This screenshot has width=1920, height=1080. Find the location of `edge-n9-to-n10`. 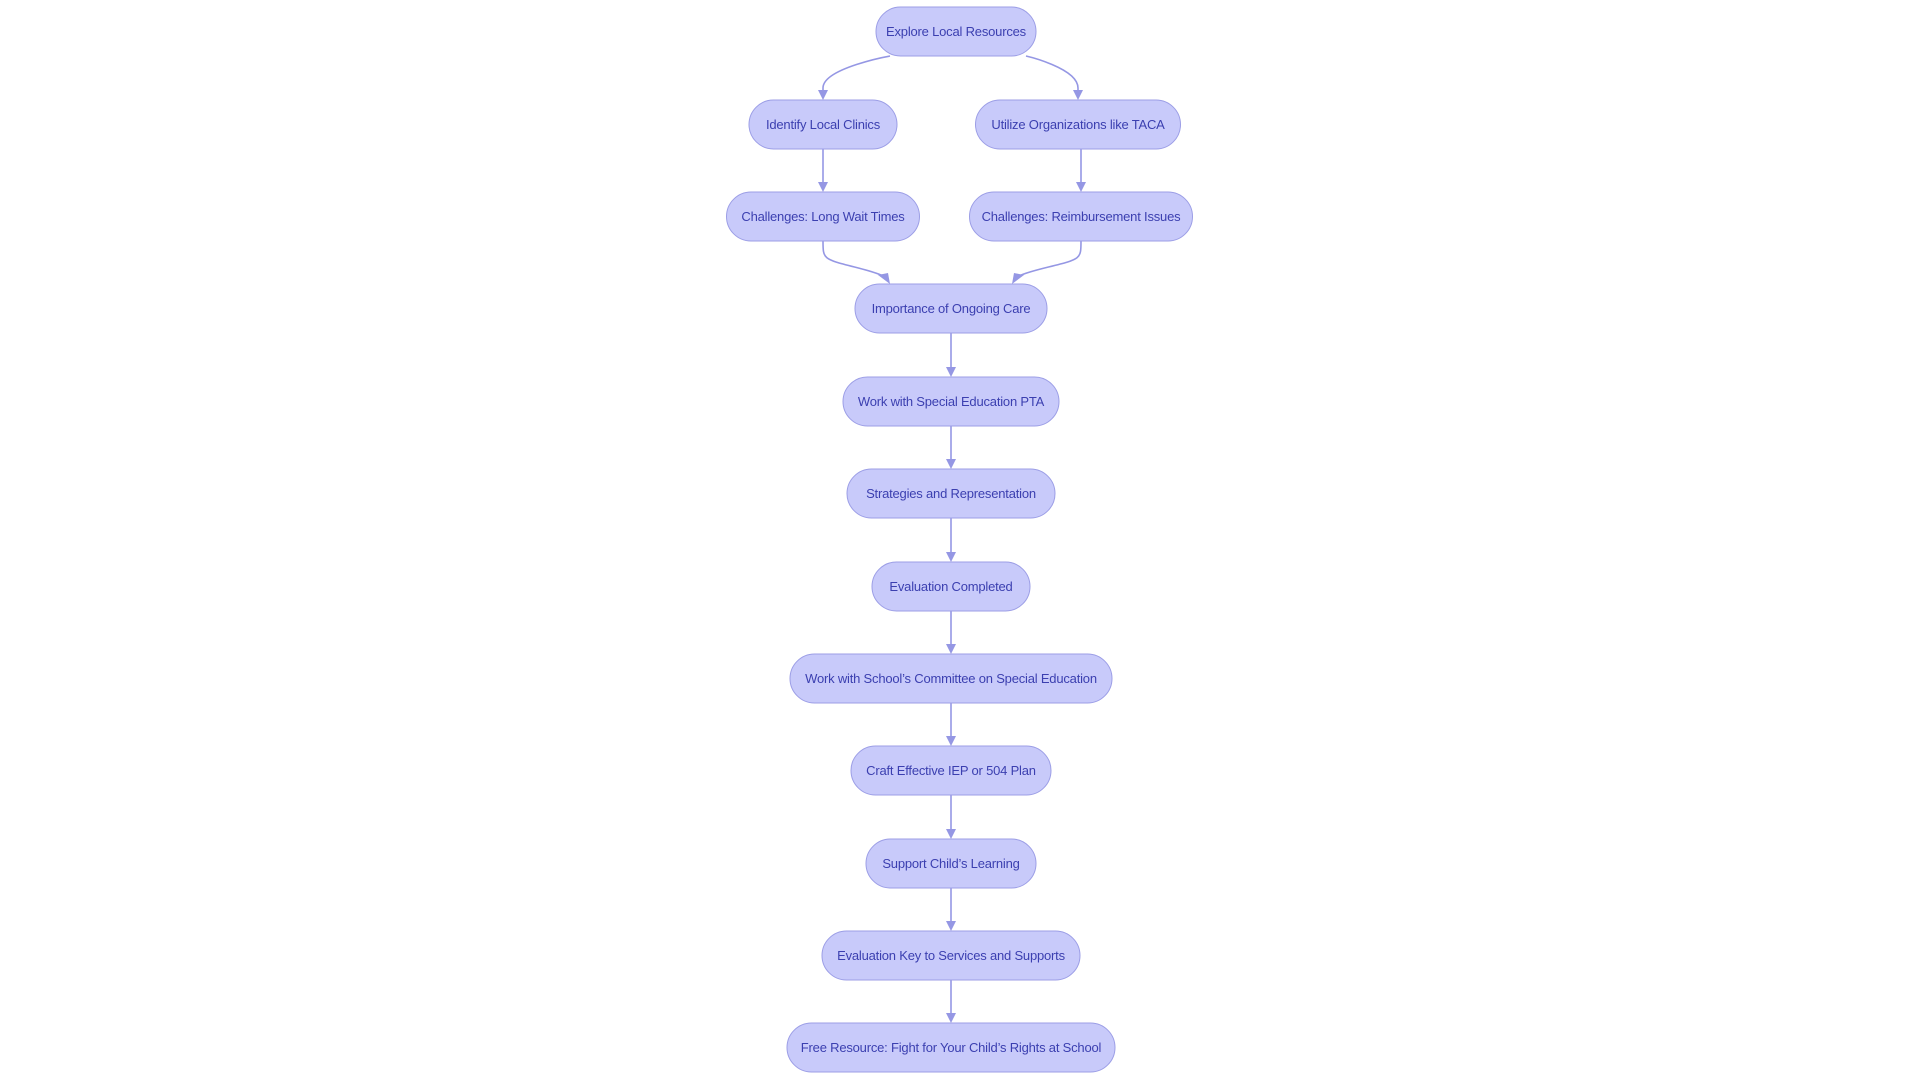

edge-n9-to-n10 is located at coordinates (951, 724).